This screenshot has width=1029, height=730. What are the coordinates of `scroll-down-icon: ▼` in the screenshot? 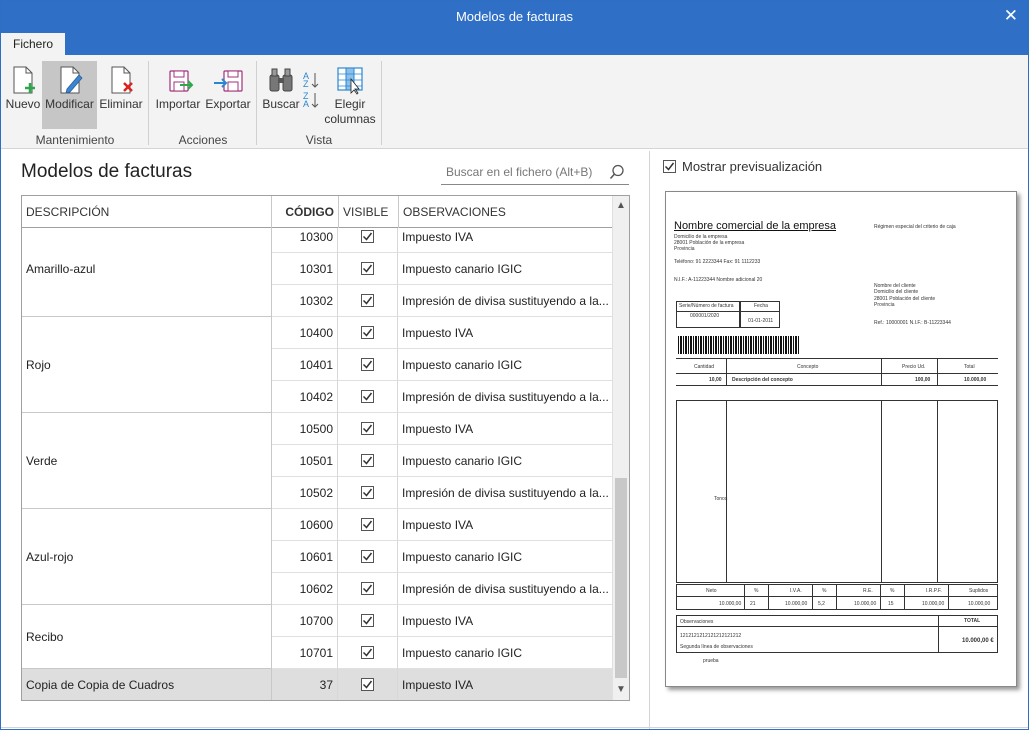 It's located at (621, 690).